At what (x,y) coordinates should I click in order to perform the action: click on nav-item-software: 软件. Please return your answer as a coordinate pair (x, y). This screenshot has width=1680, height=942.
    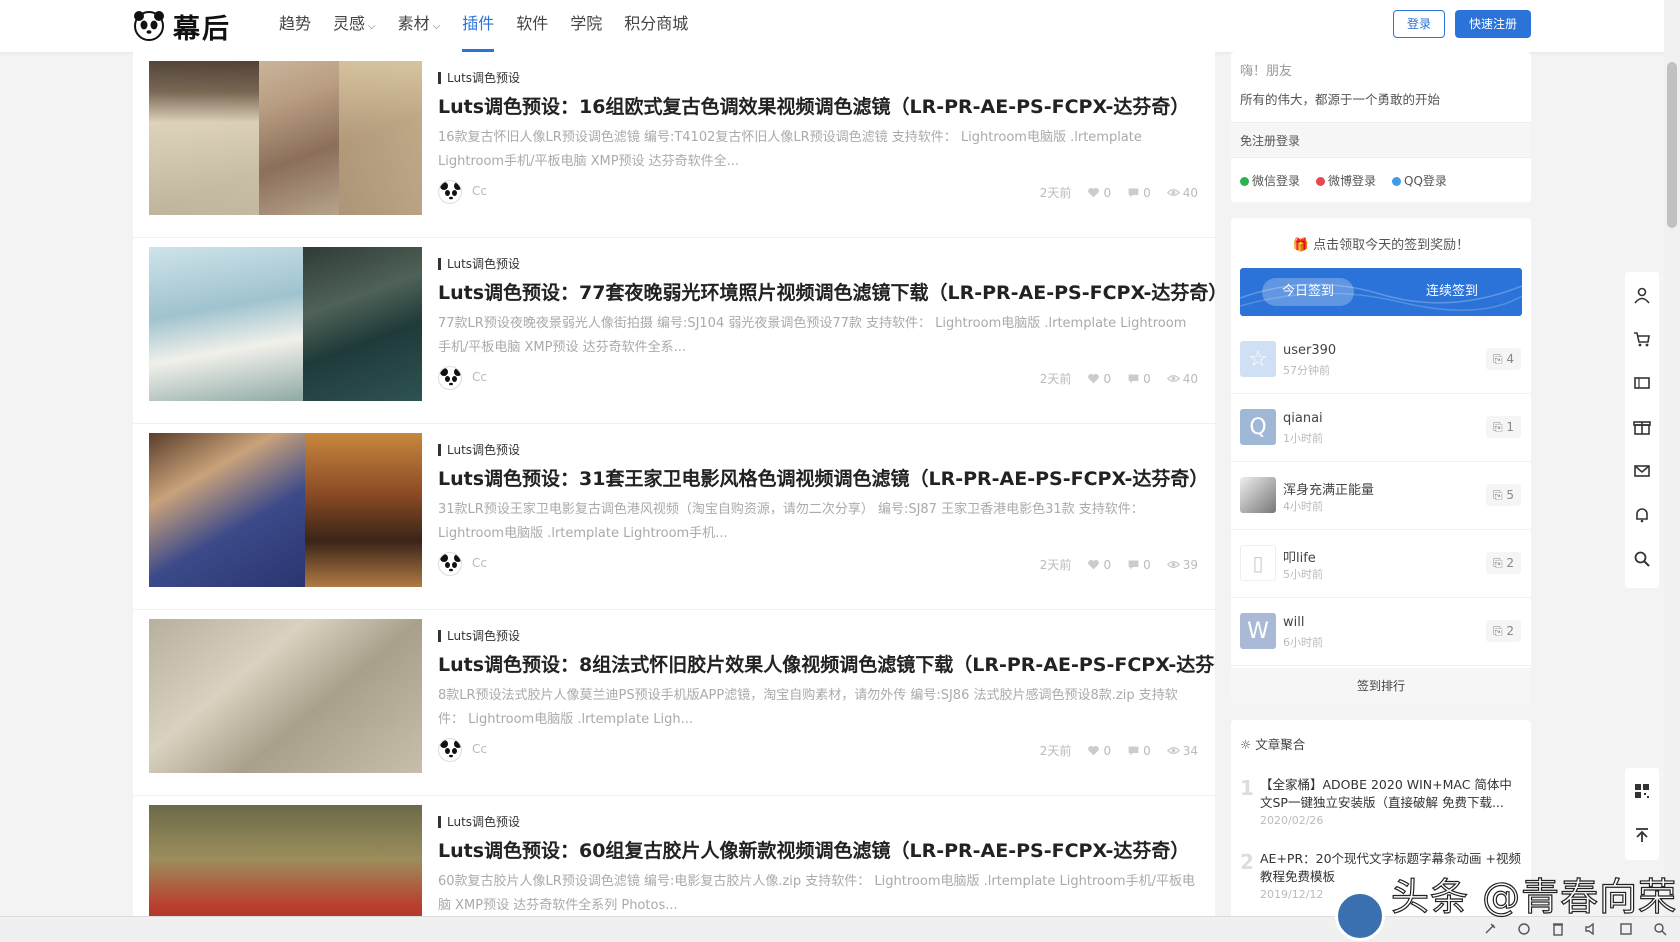
    Looking at the image, I should click on (532, 26).